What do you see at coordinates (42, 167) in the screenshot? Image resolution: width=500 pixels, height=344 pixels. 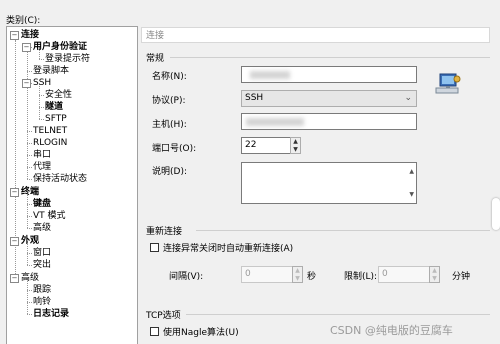 I see `tree-item: 代理` at bounding box center [42, 167].